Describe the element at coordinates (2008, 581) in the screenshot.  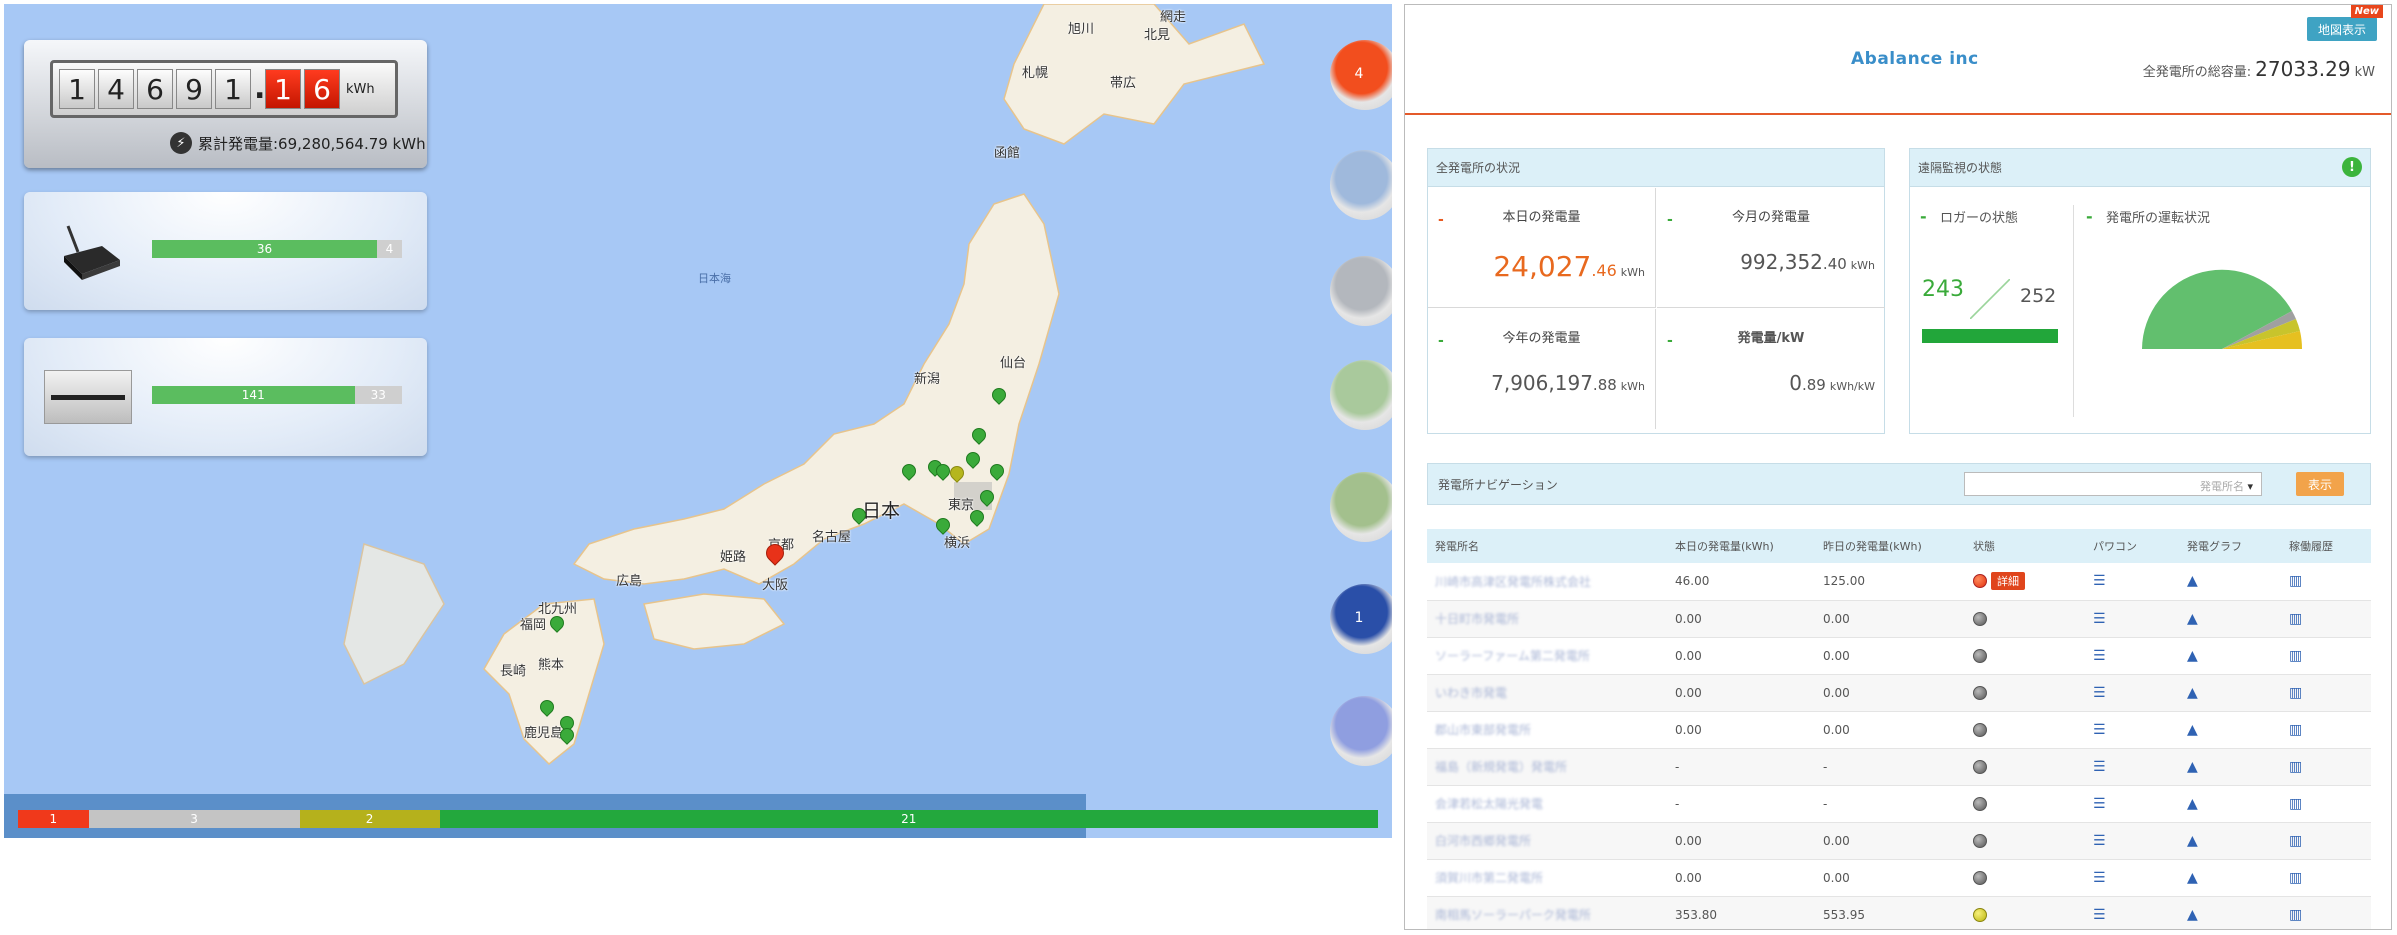
I see `detail-button: 詳細` at that location.